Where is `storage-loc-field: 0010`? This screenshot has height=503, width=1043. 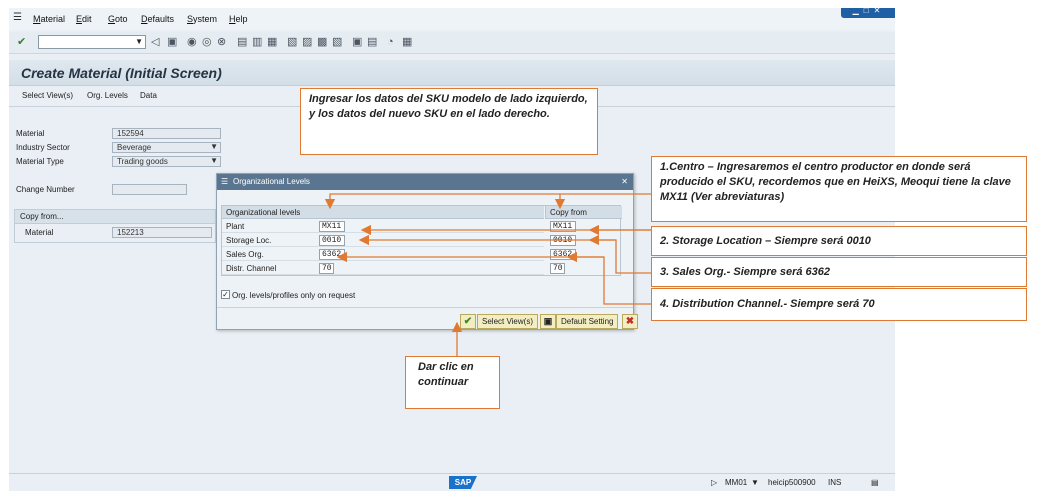
storage-loc-field: 0010 is located at coordinates (332, 240).